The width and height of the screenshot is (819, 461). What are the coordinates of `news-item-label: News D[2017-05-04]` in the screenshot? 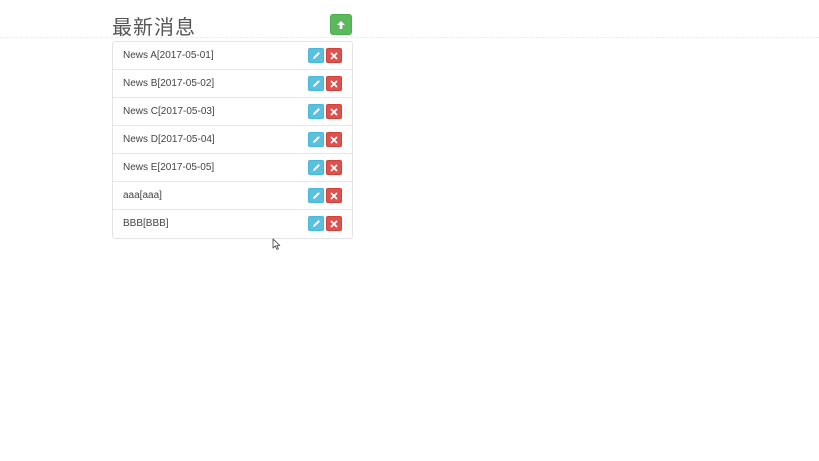 It's located at (169, 139).